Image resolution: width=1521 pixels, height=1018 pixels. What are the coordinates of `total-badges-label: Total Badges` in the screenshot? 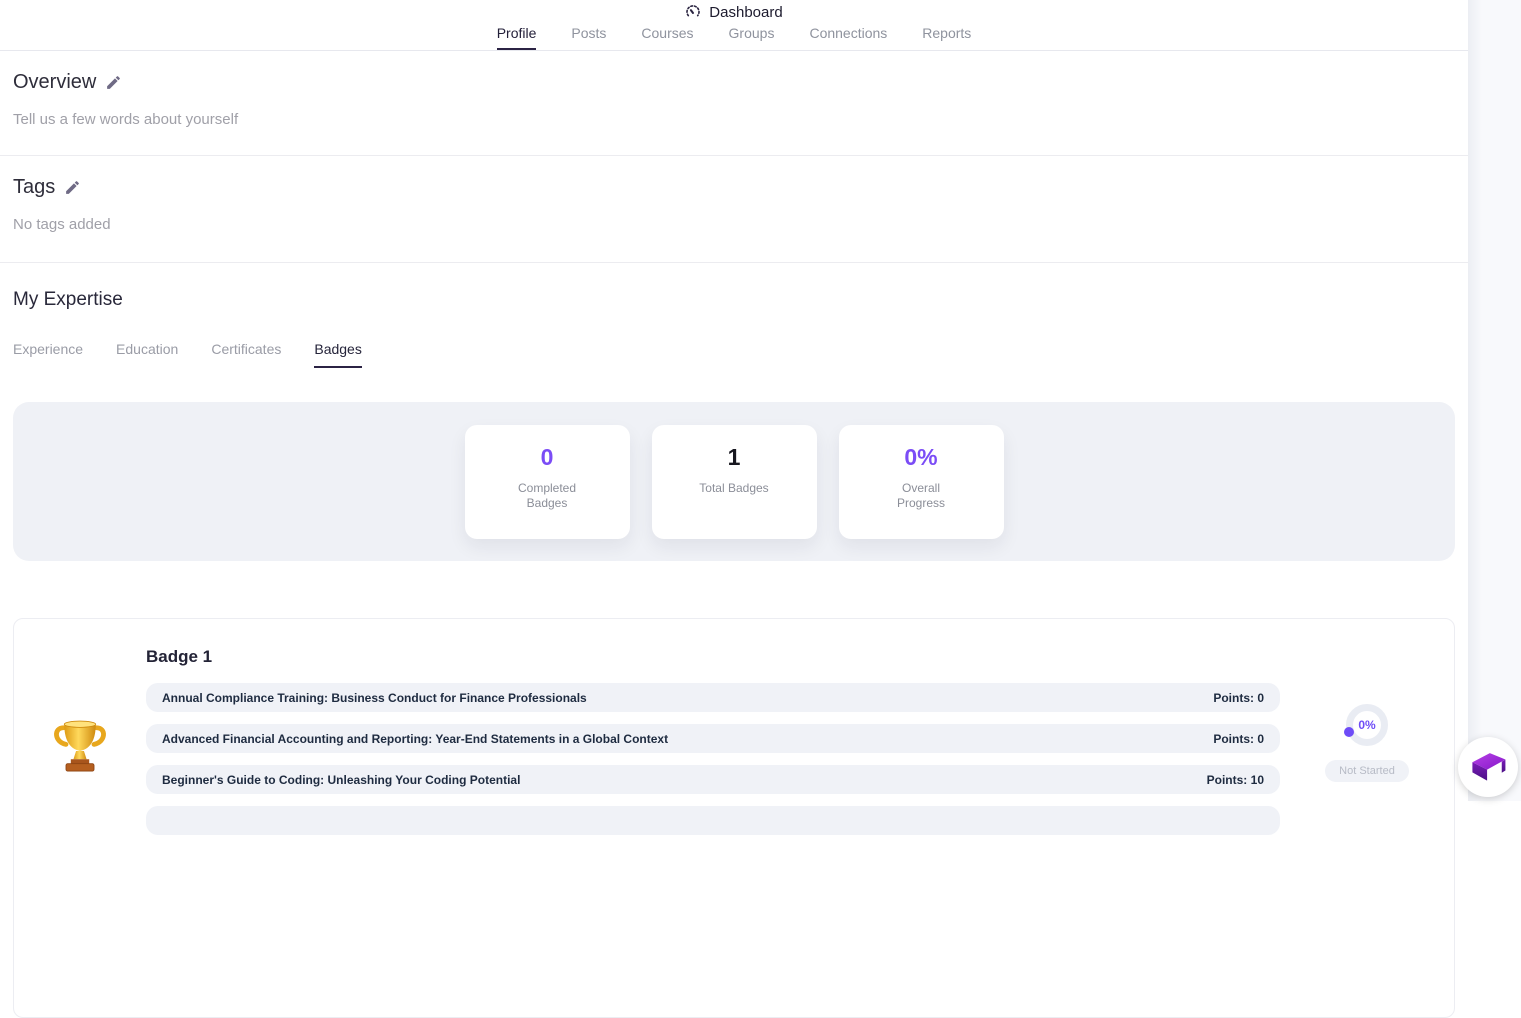 It's located at (734, 488).